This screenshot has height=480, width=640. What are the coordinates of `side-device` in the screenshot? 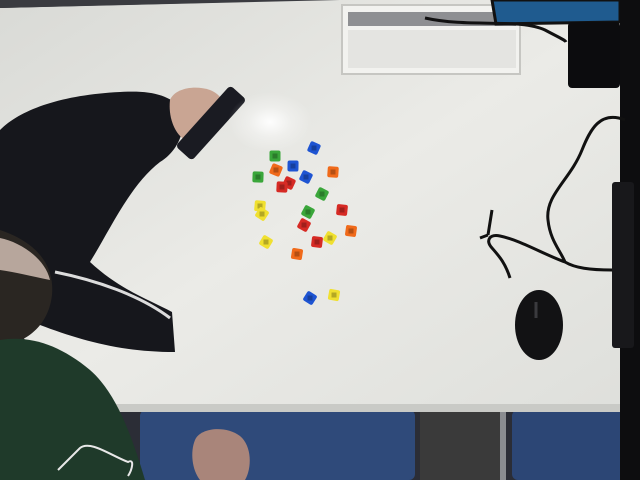 It's located at (623, 265).